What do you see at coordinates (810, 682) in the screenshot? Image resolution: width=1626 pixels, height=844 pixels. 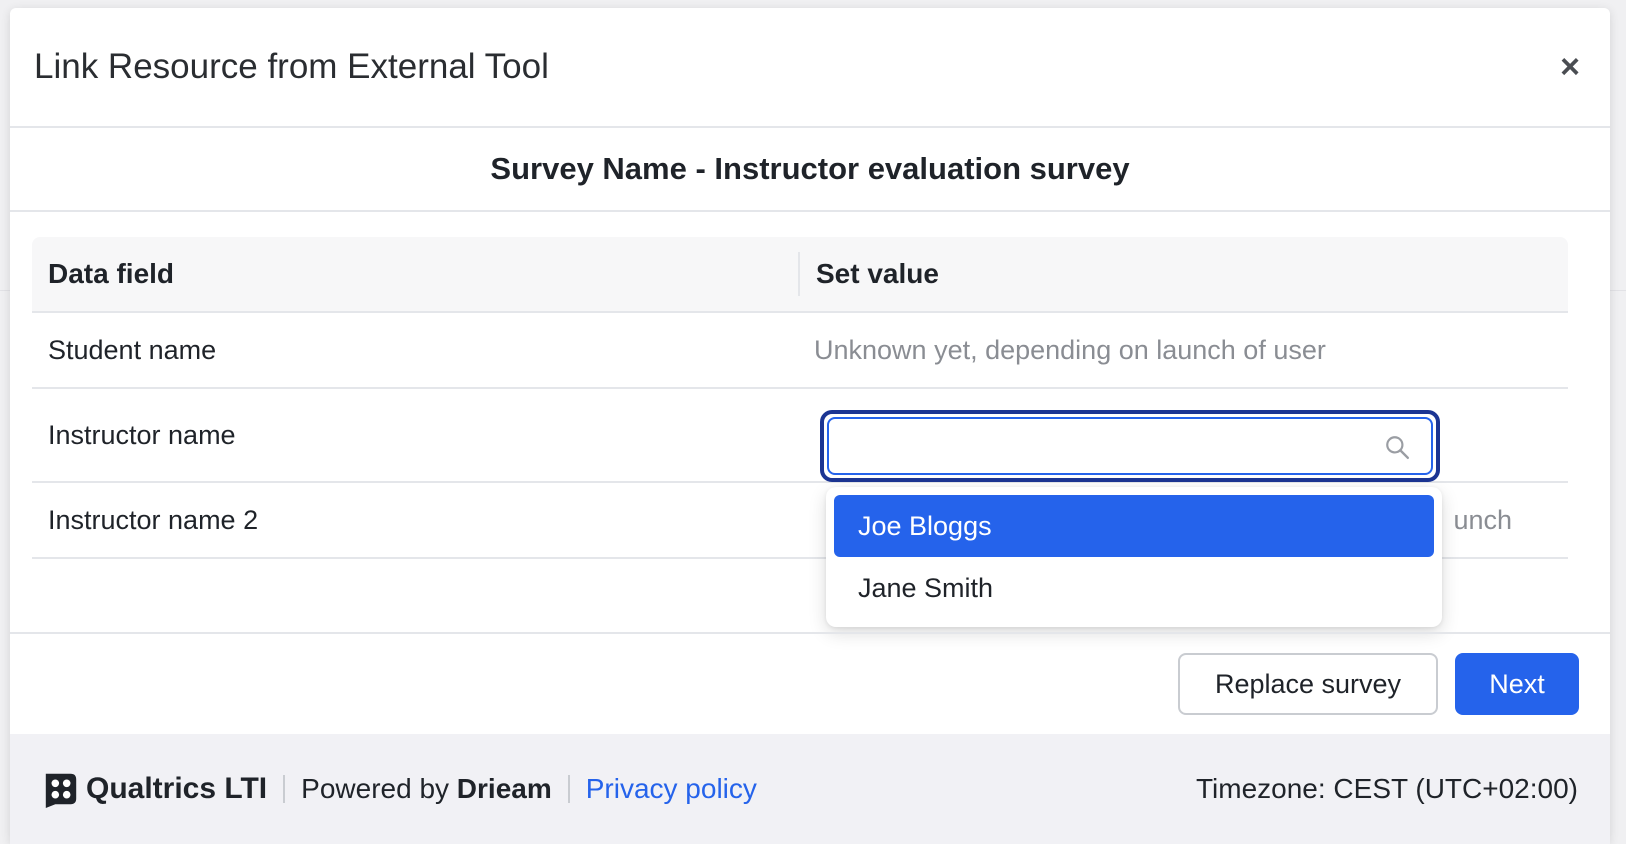 I see `modal-actions: Replace survey Next` at bounding box center [810, 682].